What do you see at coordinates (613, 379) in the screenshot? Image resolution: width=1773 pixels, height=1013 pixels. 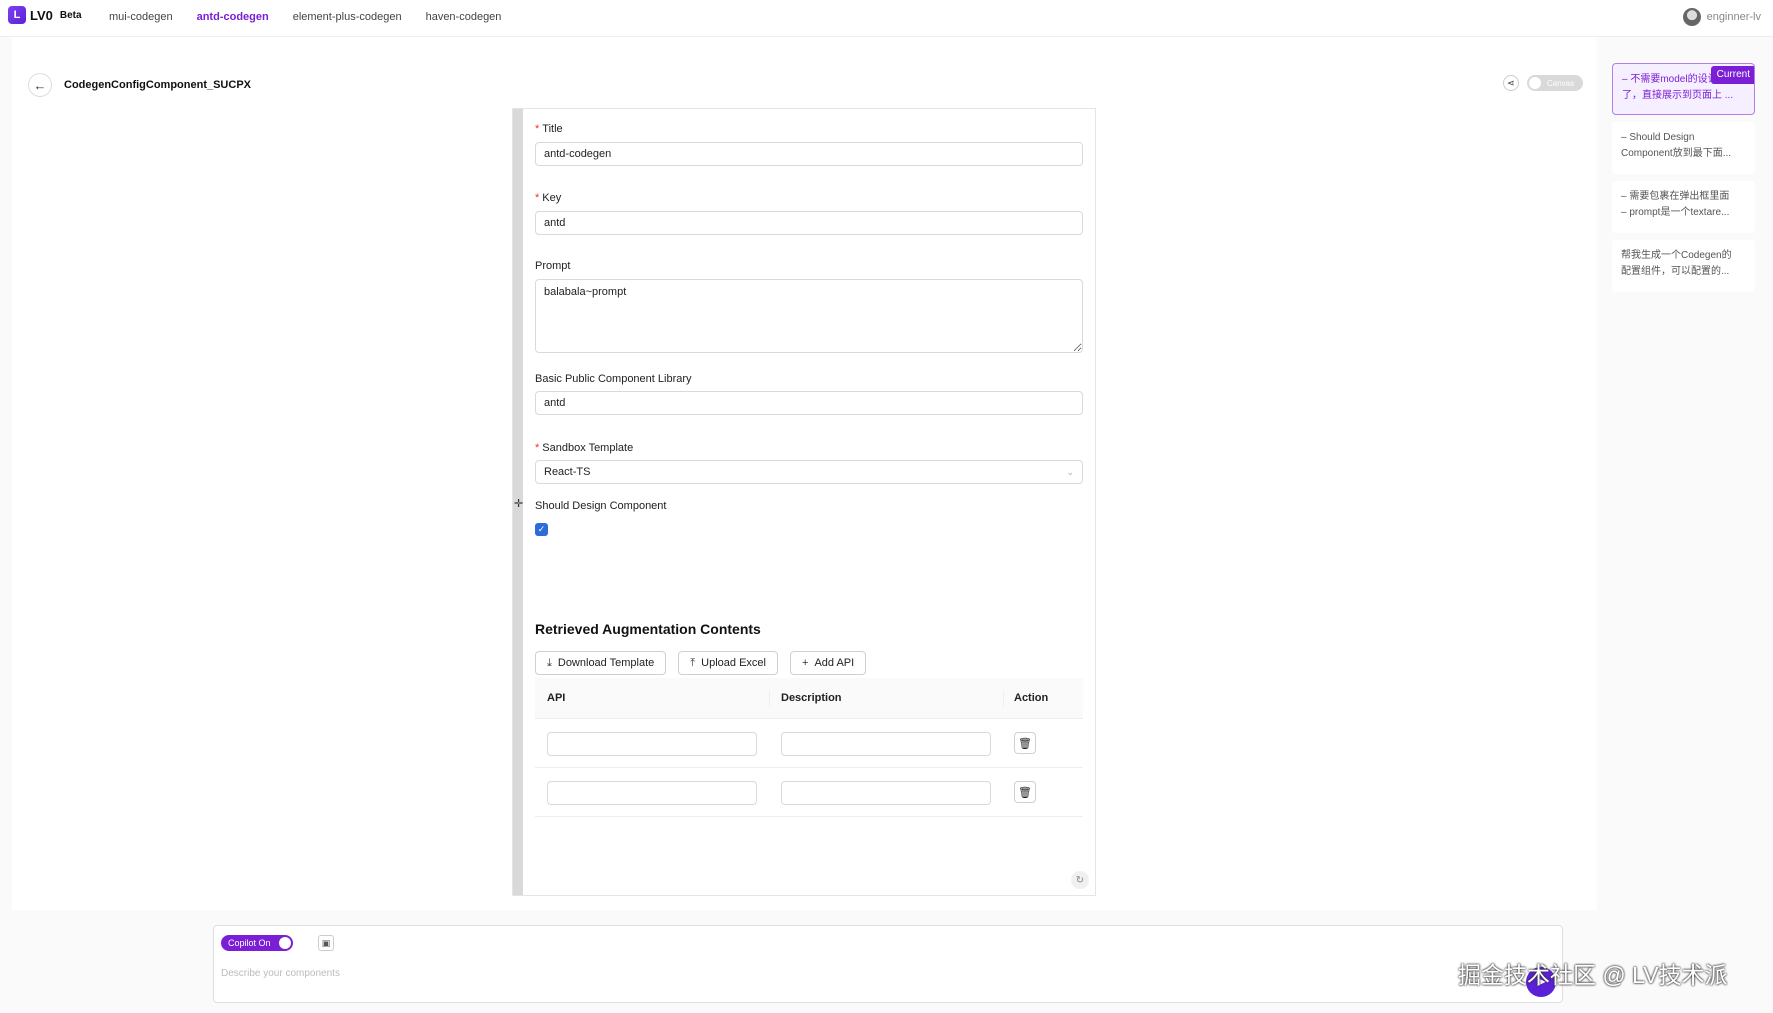 I see `library-label: Basic Public Component Library` at bounding box center [613, 379].